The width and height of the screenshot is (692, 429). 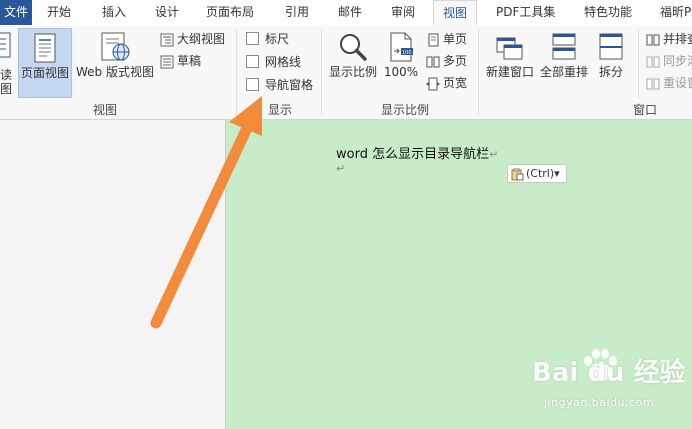 I want to click on tab-file: 文件, so click(x=16, y=12).